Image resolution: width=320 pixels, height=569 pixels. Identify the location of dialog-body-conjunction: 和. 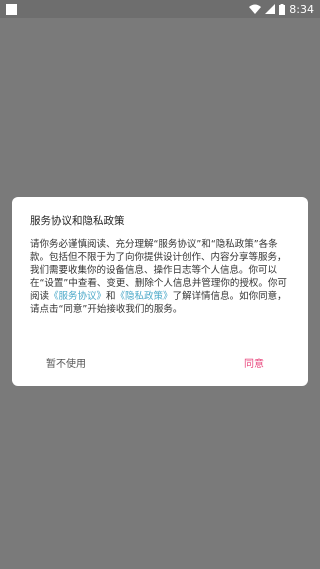
(111, 296).